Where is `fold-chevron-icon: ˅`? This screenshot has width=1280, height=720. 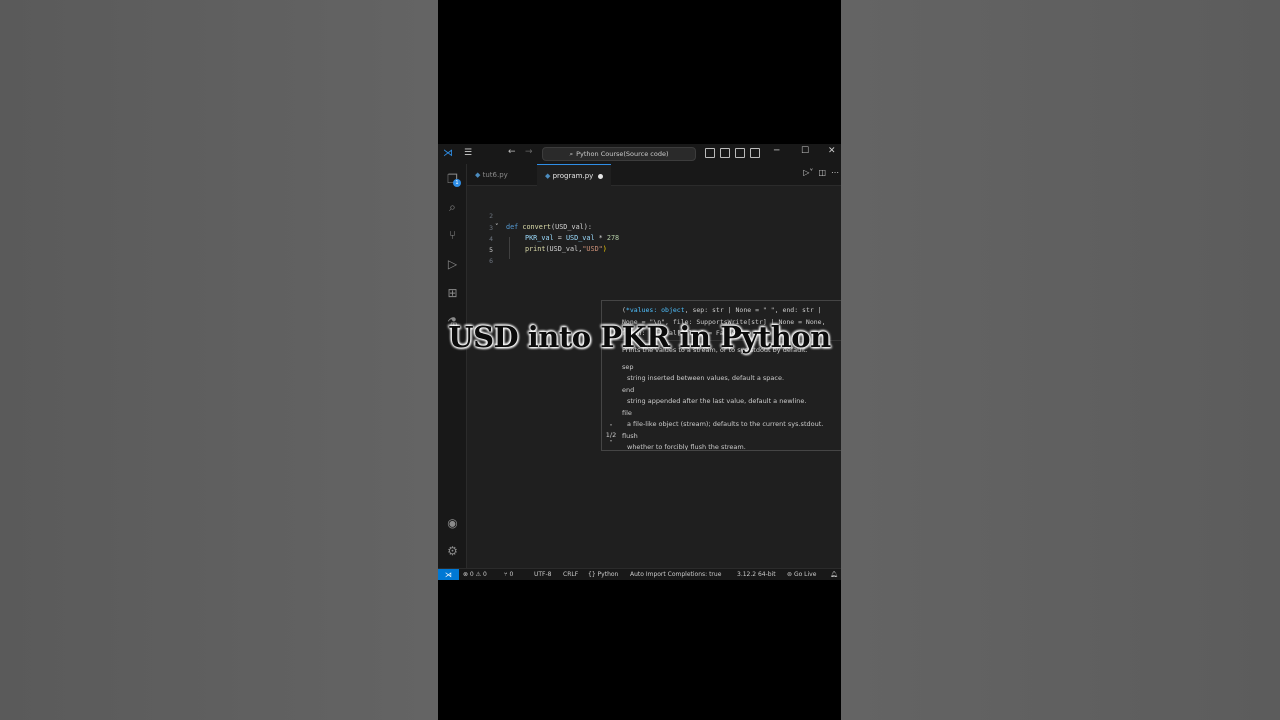
fold-chevron-icon: ˅ is located at coordinates (497, 227).